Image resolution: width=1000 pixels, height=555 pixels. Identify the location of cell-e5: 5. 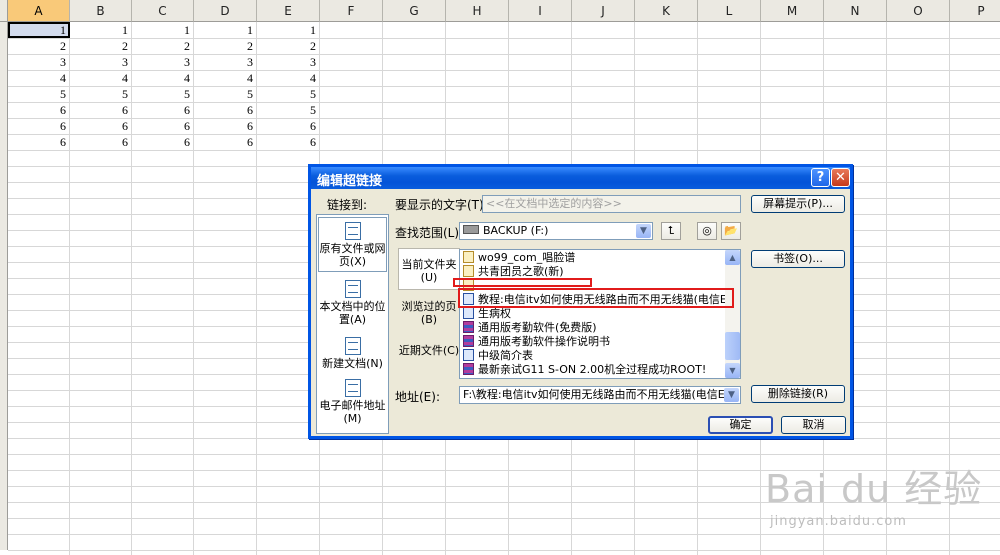
(286, 94).